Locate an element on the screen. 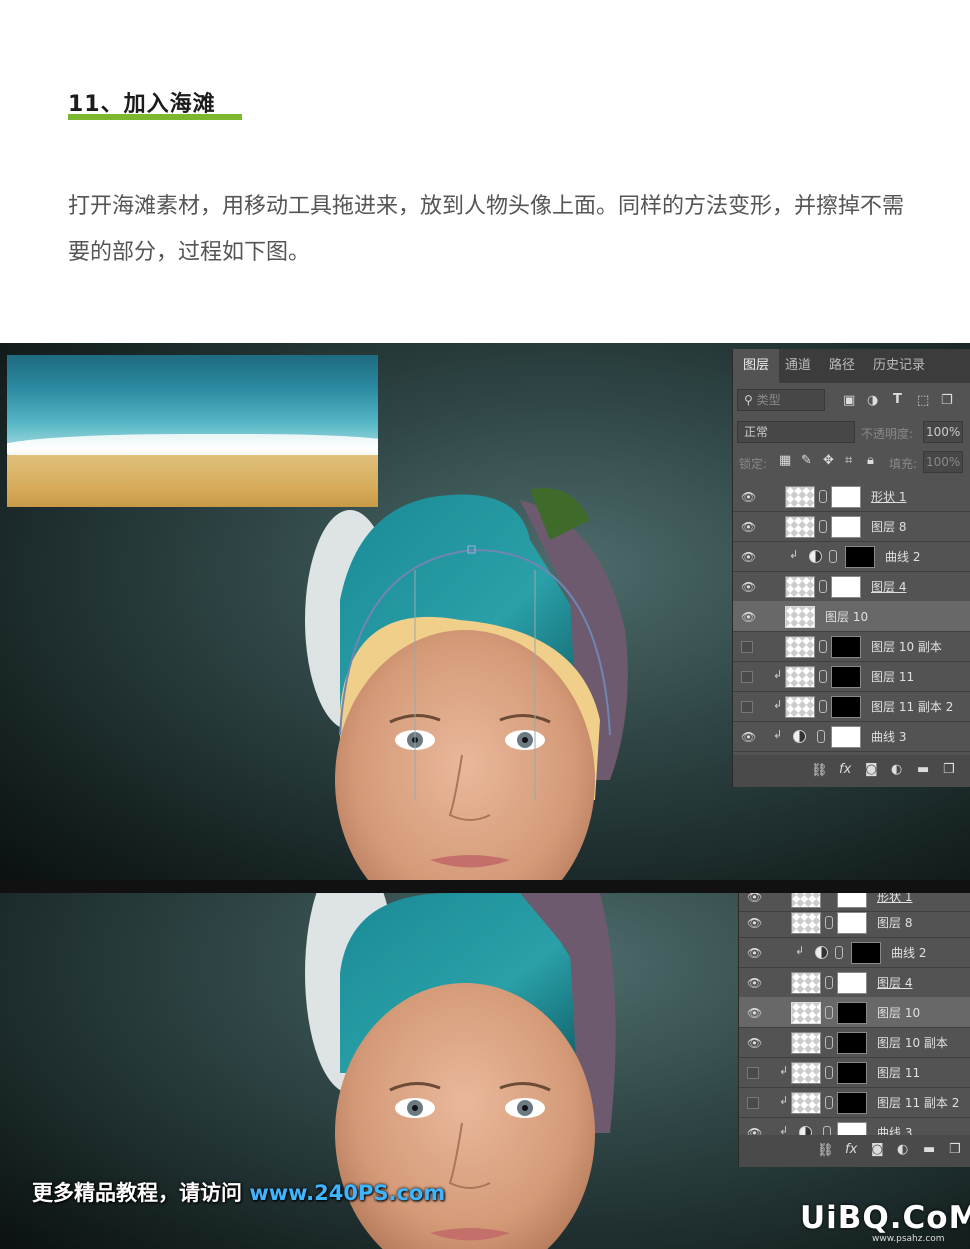 The image size is (970, 1249). layer-row: 👁︎ ↲ 曲线 3 is located at coordinates (851, 736).